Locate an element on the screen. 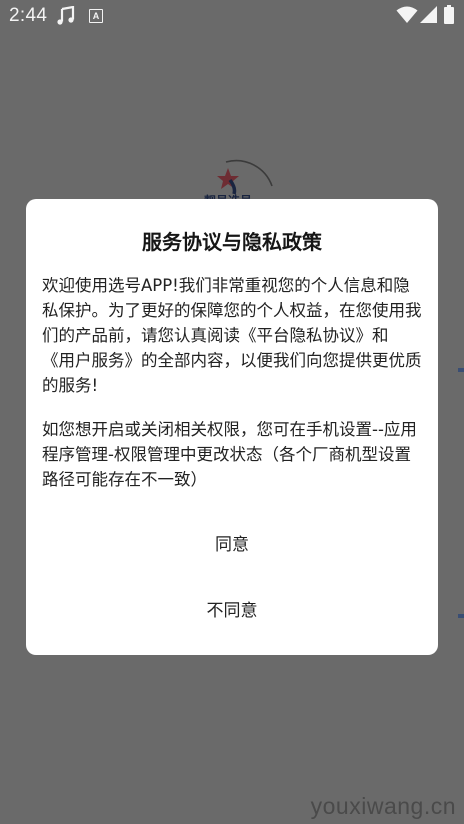 The image size is (464, 824). agree-button: 同意 is located at coordinates (232, 545).